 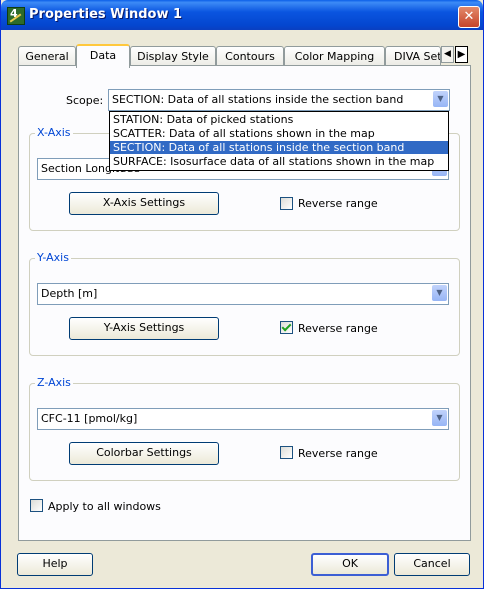 What do you see at coordinates (89, 418) in the screenshot?
I see `z-axis-value: CFC-11 [pmol/kg]` at bounding box center [89, 418].